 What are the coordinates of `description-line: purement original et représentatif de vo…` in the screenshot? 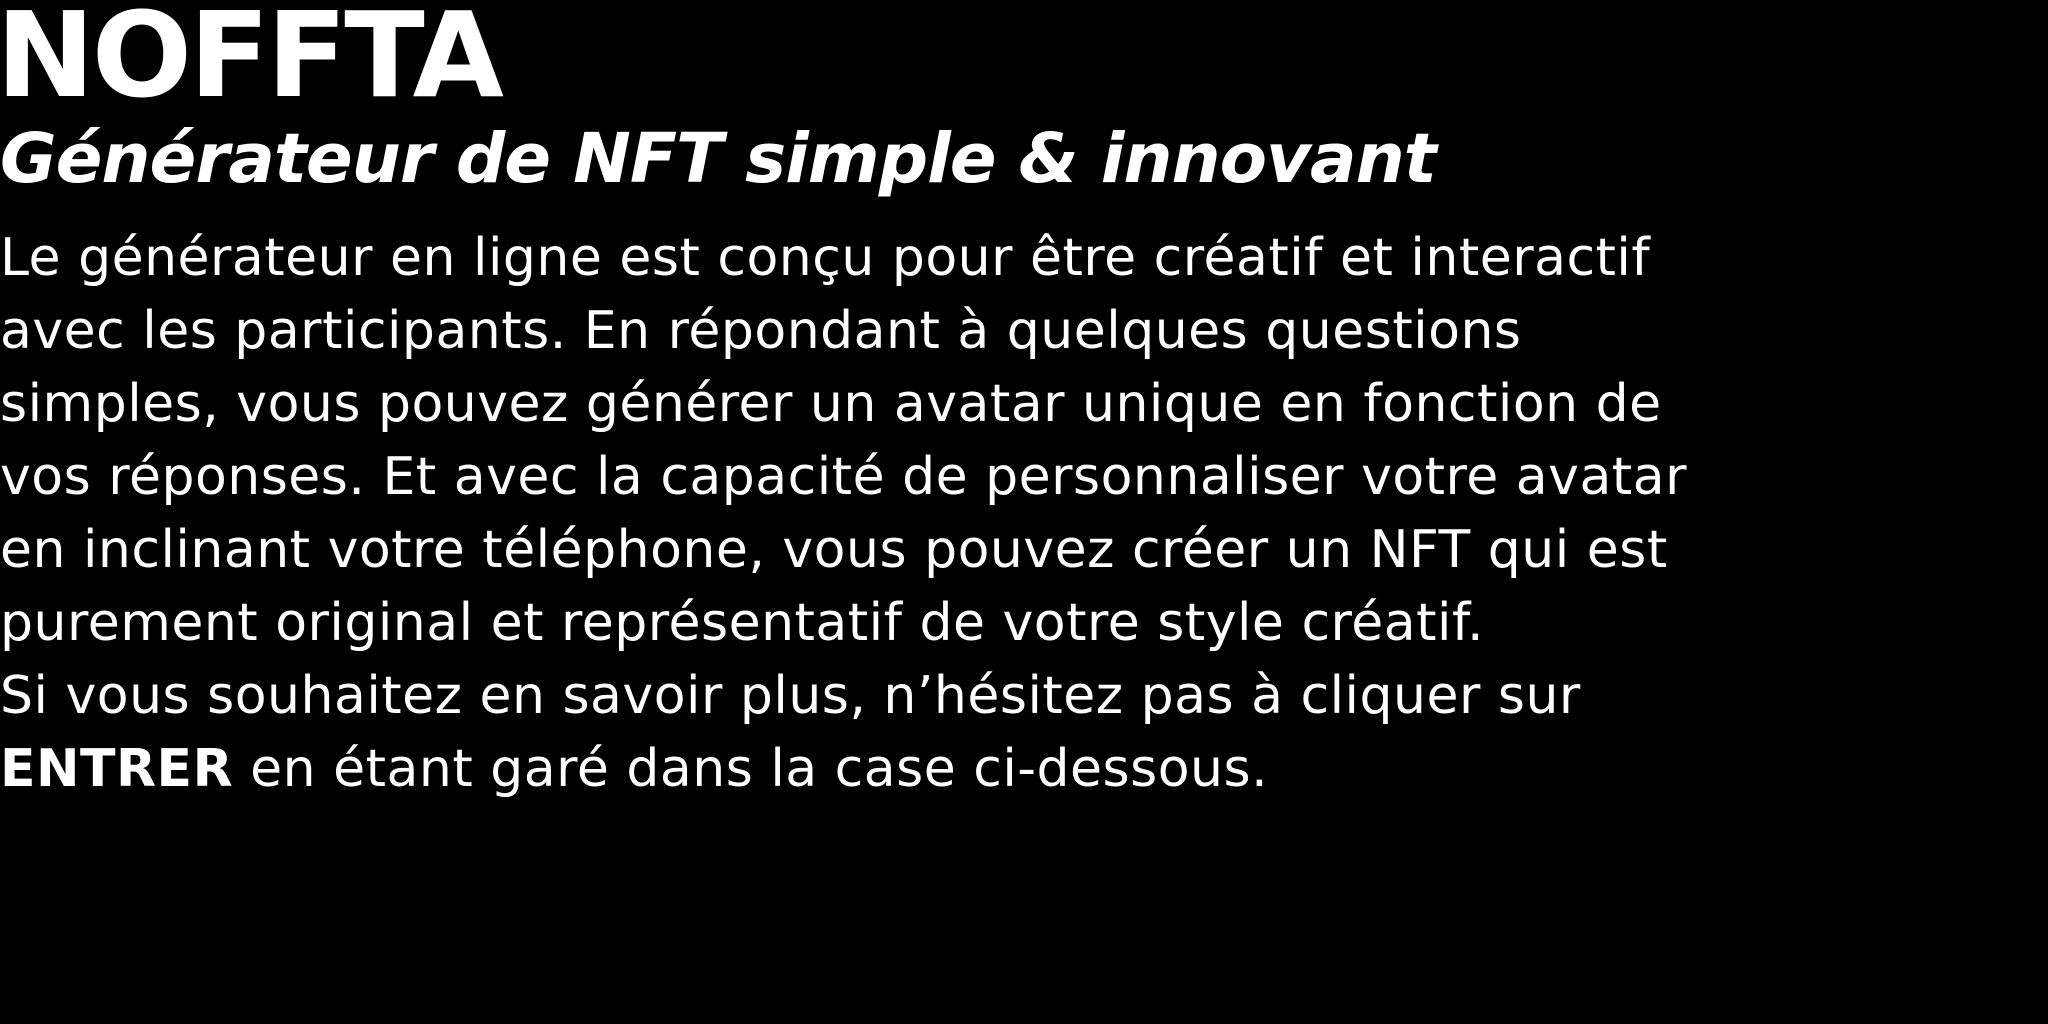 It's located at (742, 623).